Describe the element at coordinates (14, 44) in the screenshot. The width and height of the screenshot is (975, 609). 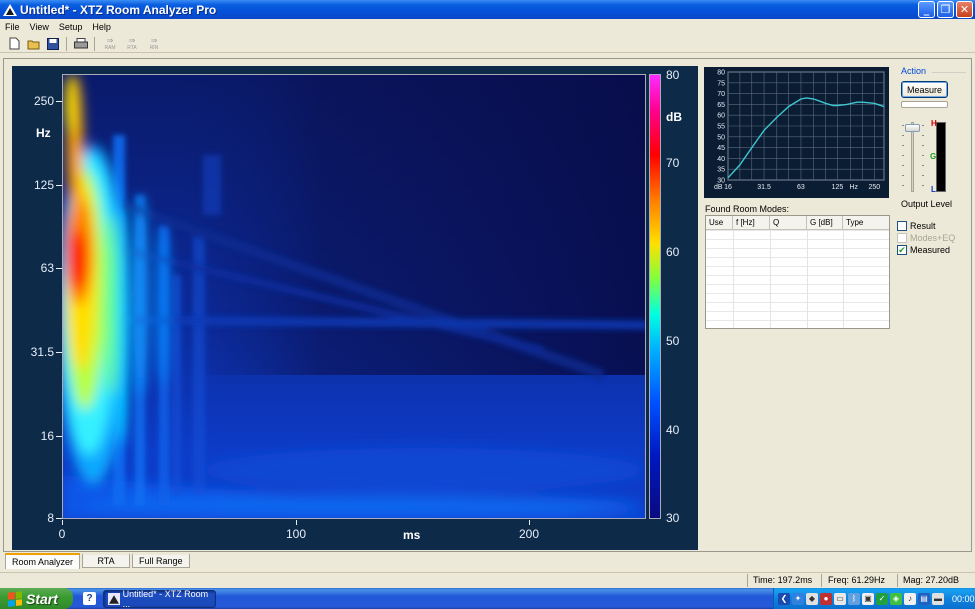
I see `new-icon` at that location.